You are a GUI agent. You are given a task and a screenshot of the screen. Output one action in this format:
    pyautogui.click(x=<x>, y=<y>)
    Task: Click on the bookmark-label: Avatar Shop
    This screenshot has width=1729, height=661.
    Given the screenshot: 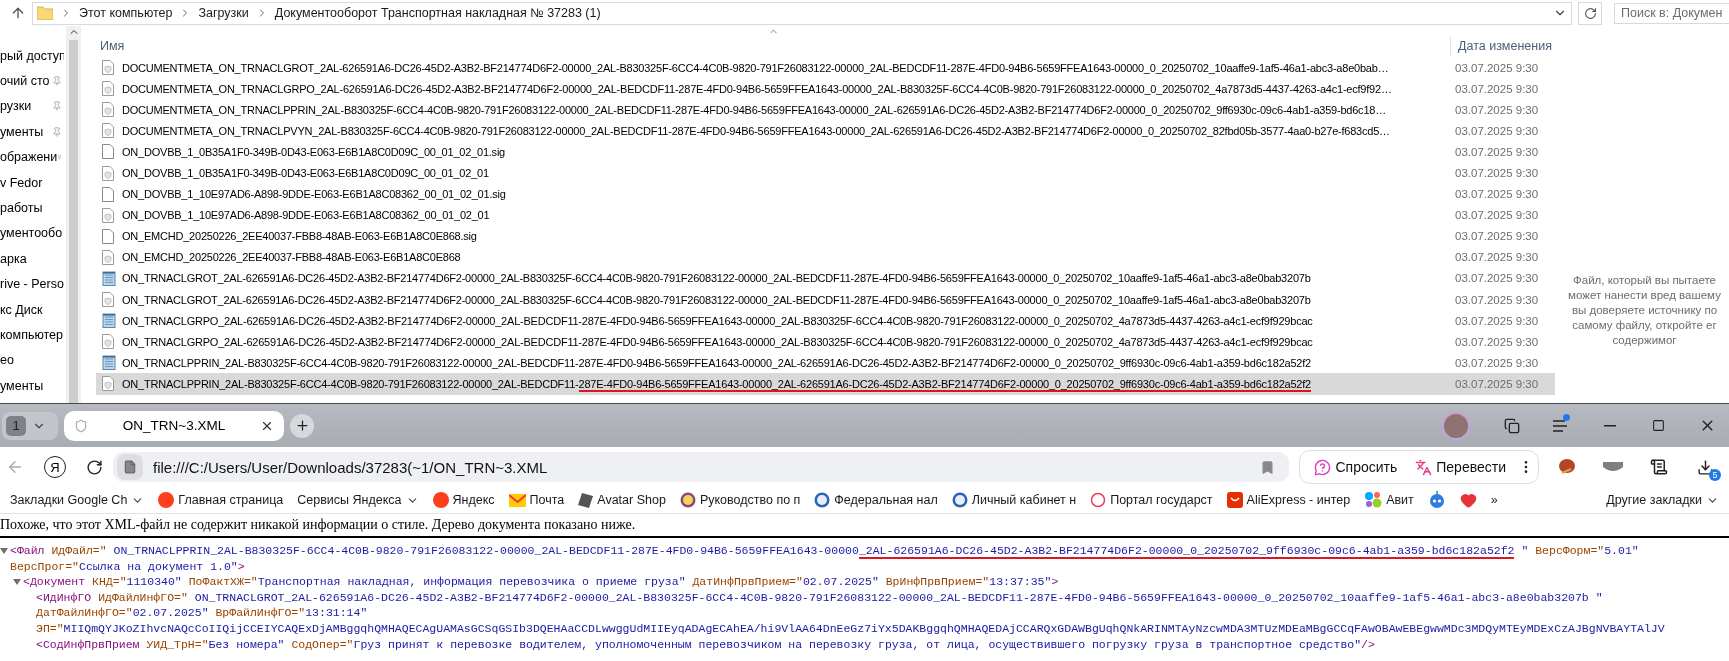 What is the action you would take?
    pyautogui.click(x=631, y=500)
    